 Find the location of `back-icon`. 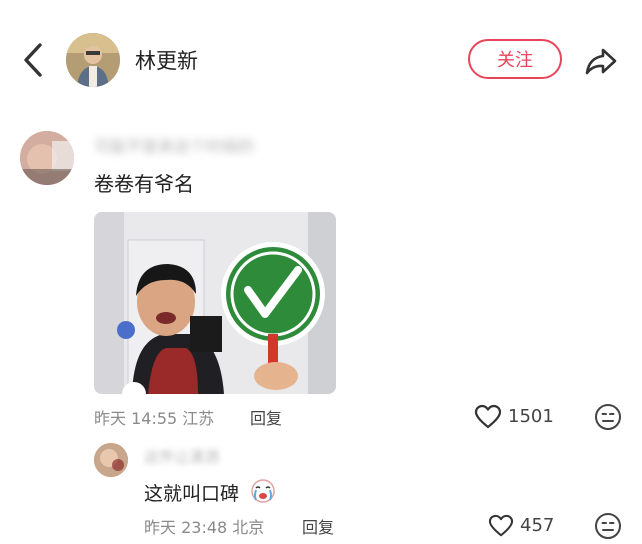

back-icon is located at coordinates (33, 60).